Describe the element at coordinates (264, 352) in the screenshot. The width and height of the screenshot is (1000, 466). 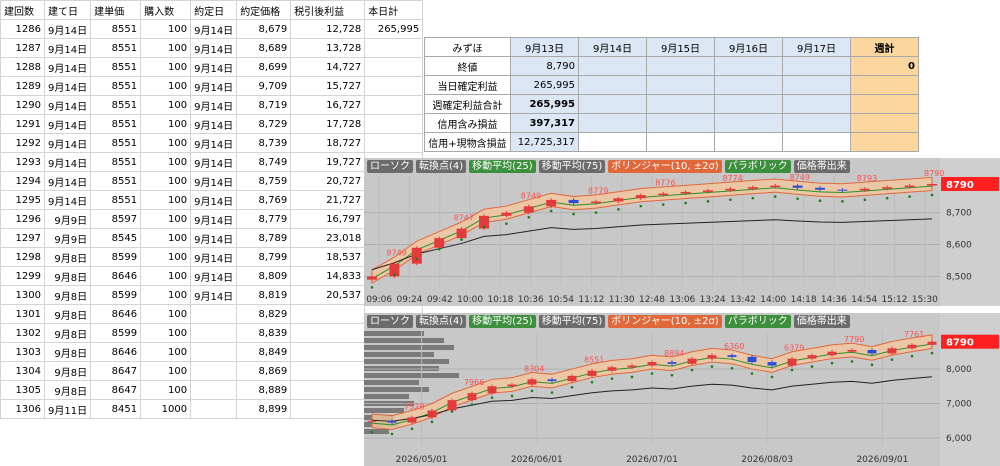
I see `table-cell: 8,849` at that location.